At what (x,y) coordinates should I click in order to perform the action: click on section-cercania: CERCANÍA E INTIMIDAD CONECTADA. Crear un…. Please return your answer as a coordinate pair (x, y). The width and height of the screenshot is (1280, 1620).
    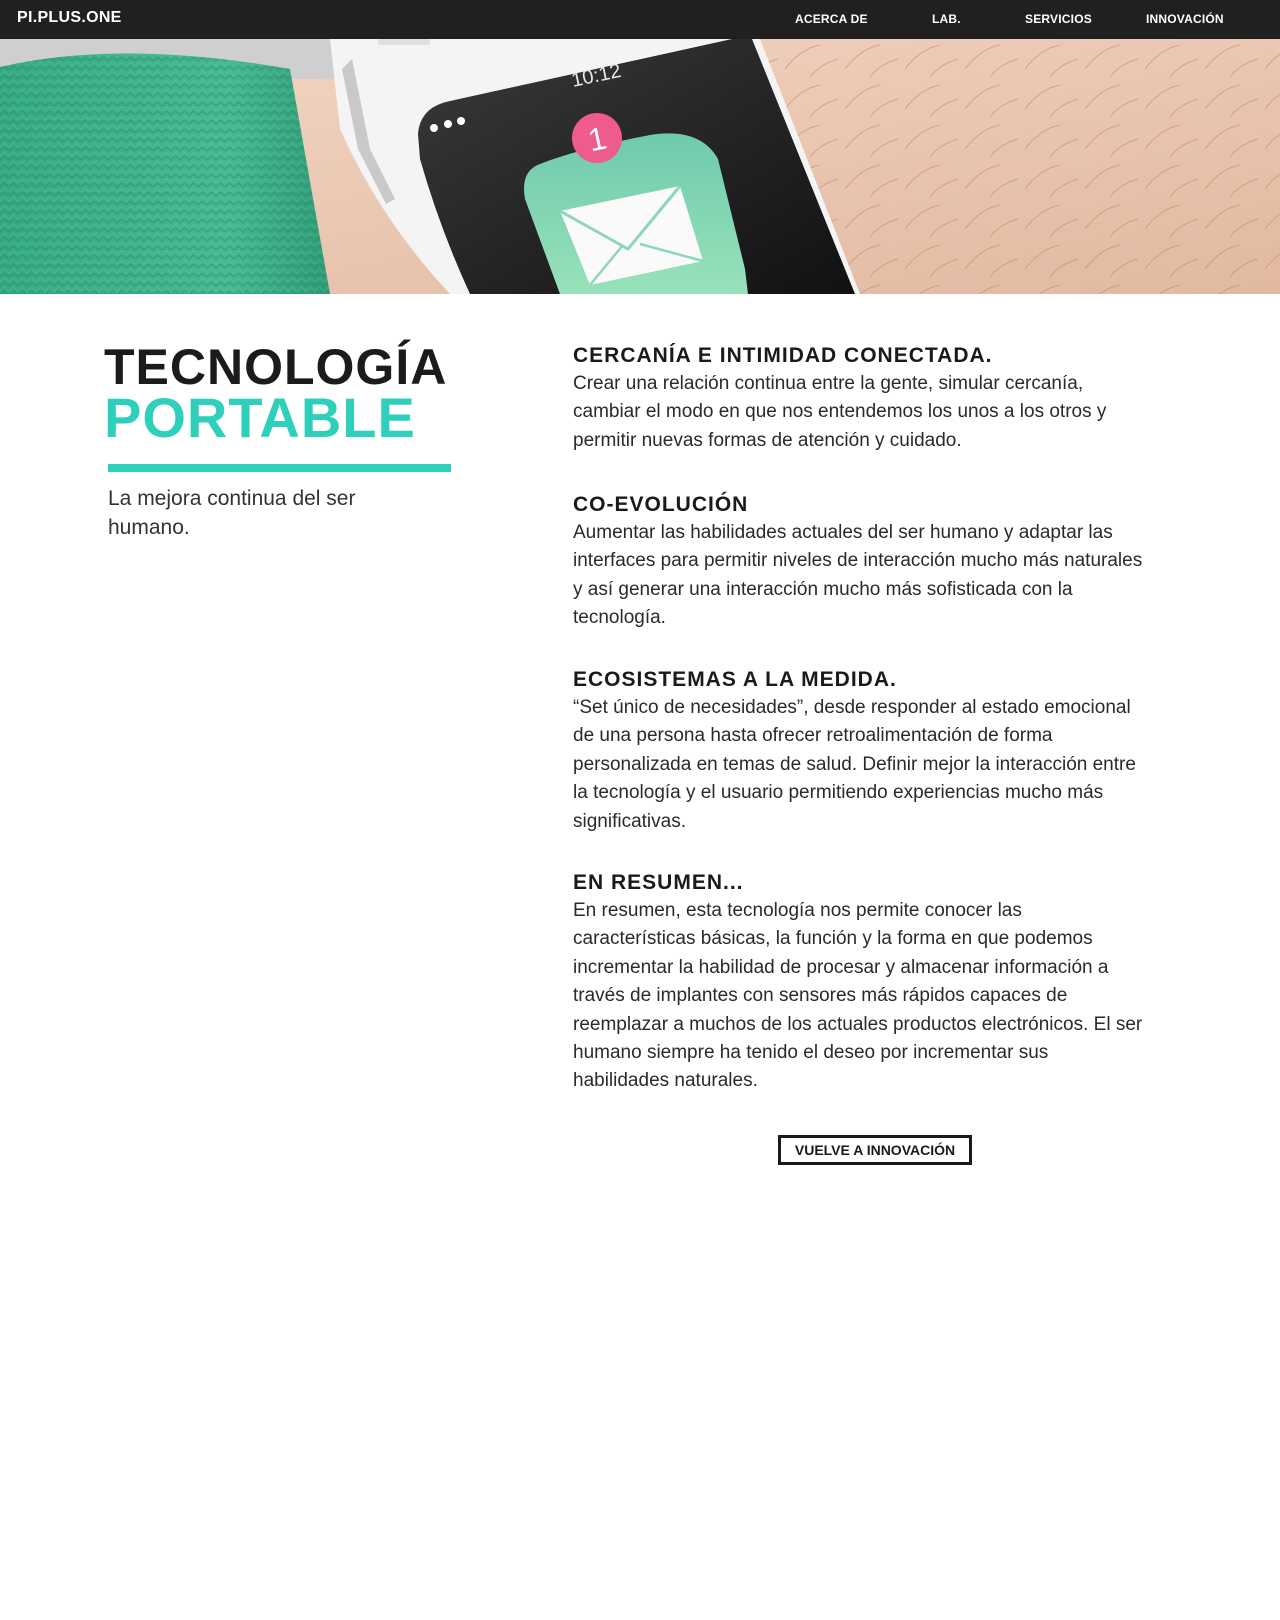
    Looking at the image, I should click on (860, 398).